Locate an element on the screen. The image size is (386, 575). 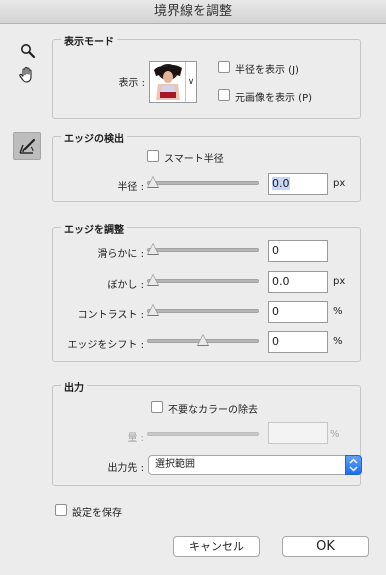
hand-icon is located at coordinates (25, 74).